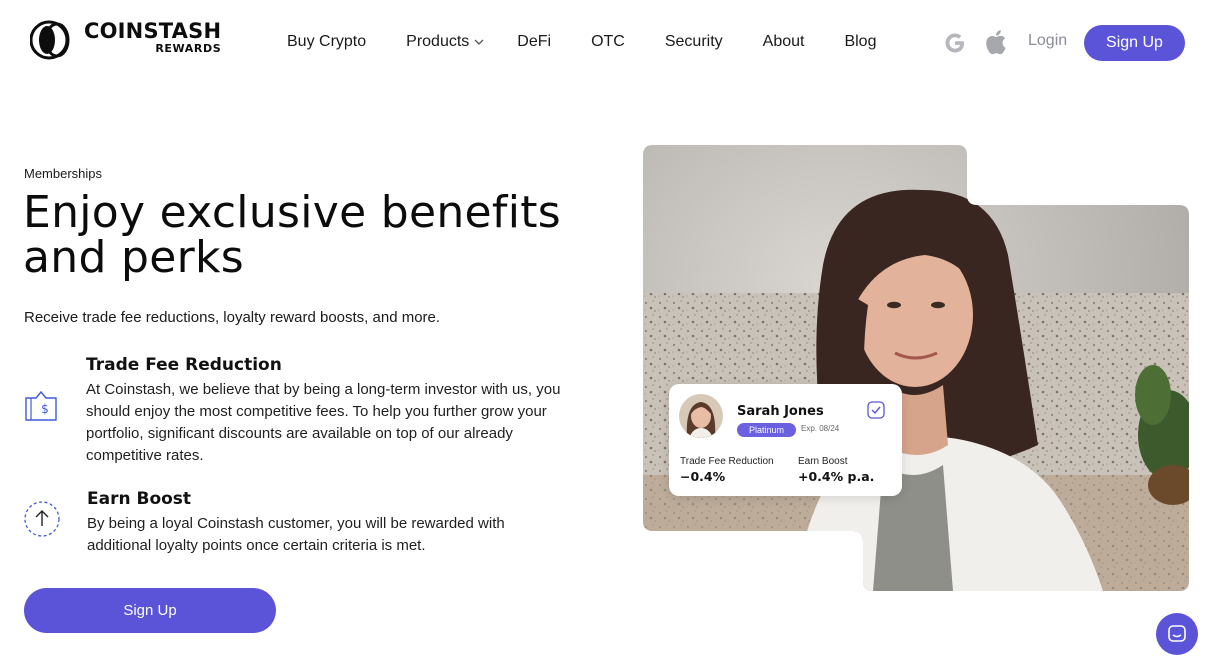  I want to click on nav-about: About, so click(784, 42).